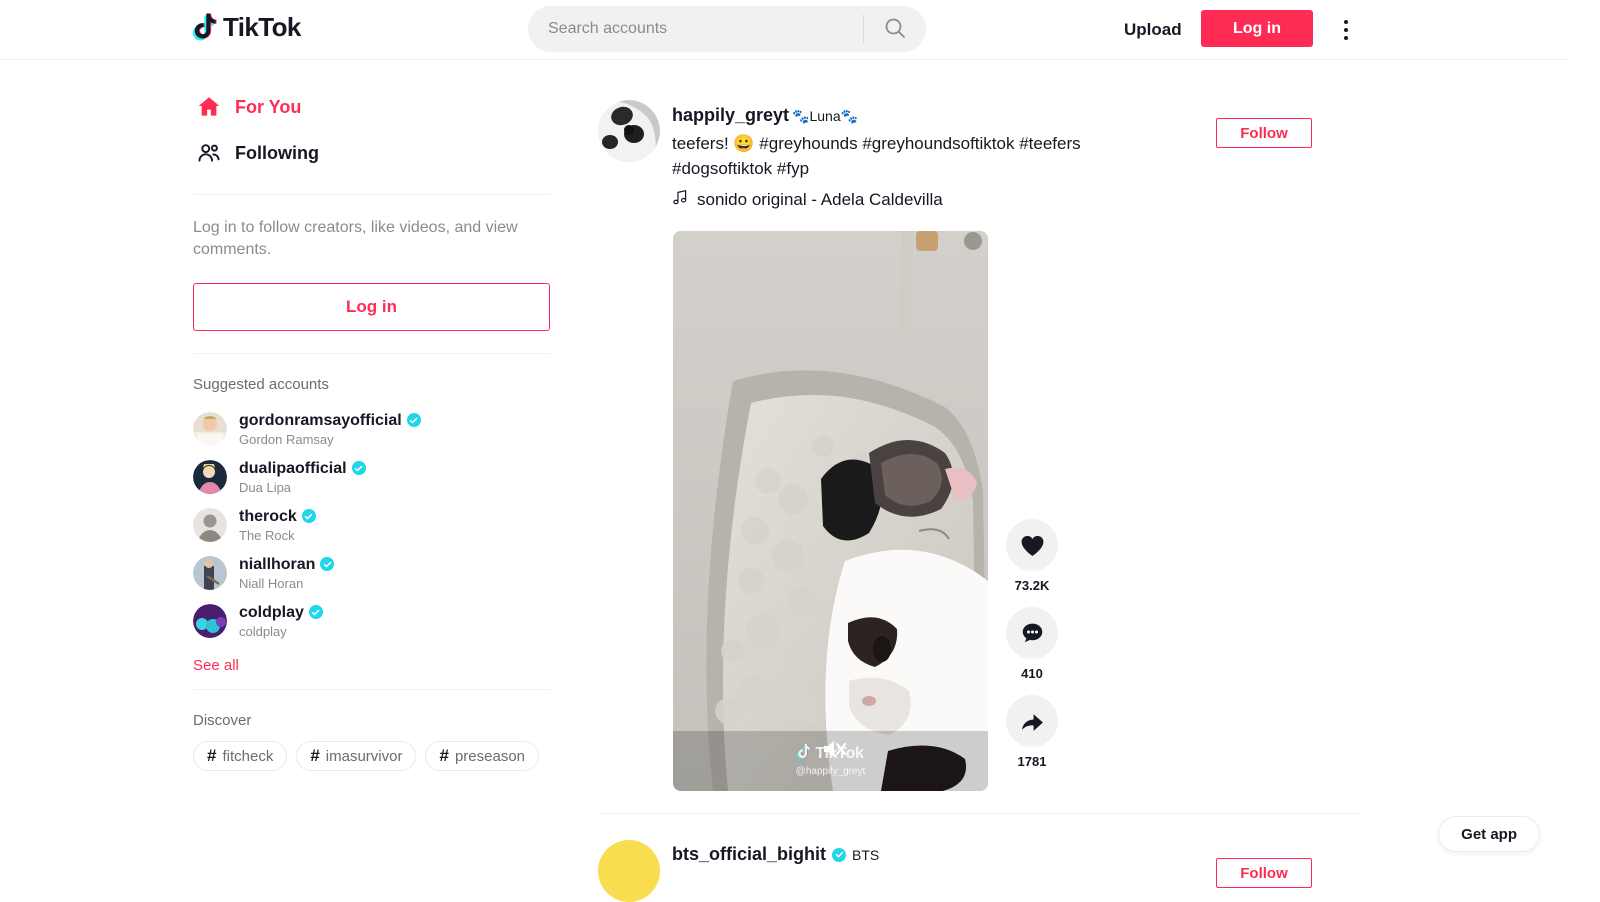  What do you see at coordinates (330, 439) in the screenshot?
I see `account-display-name: Gordon Ramsay` at bounding box center [330, 439].